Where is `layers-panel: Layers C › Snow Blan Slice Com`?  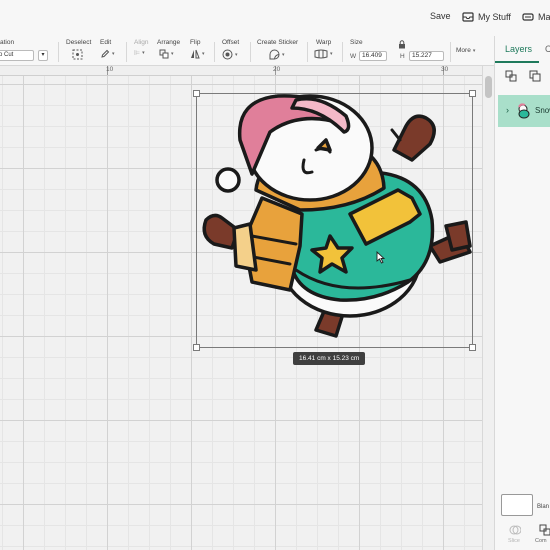
layers-panel: Layers C › Snow Blan Slice Com is located at coordinates (522, 293).